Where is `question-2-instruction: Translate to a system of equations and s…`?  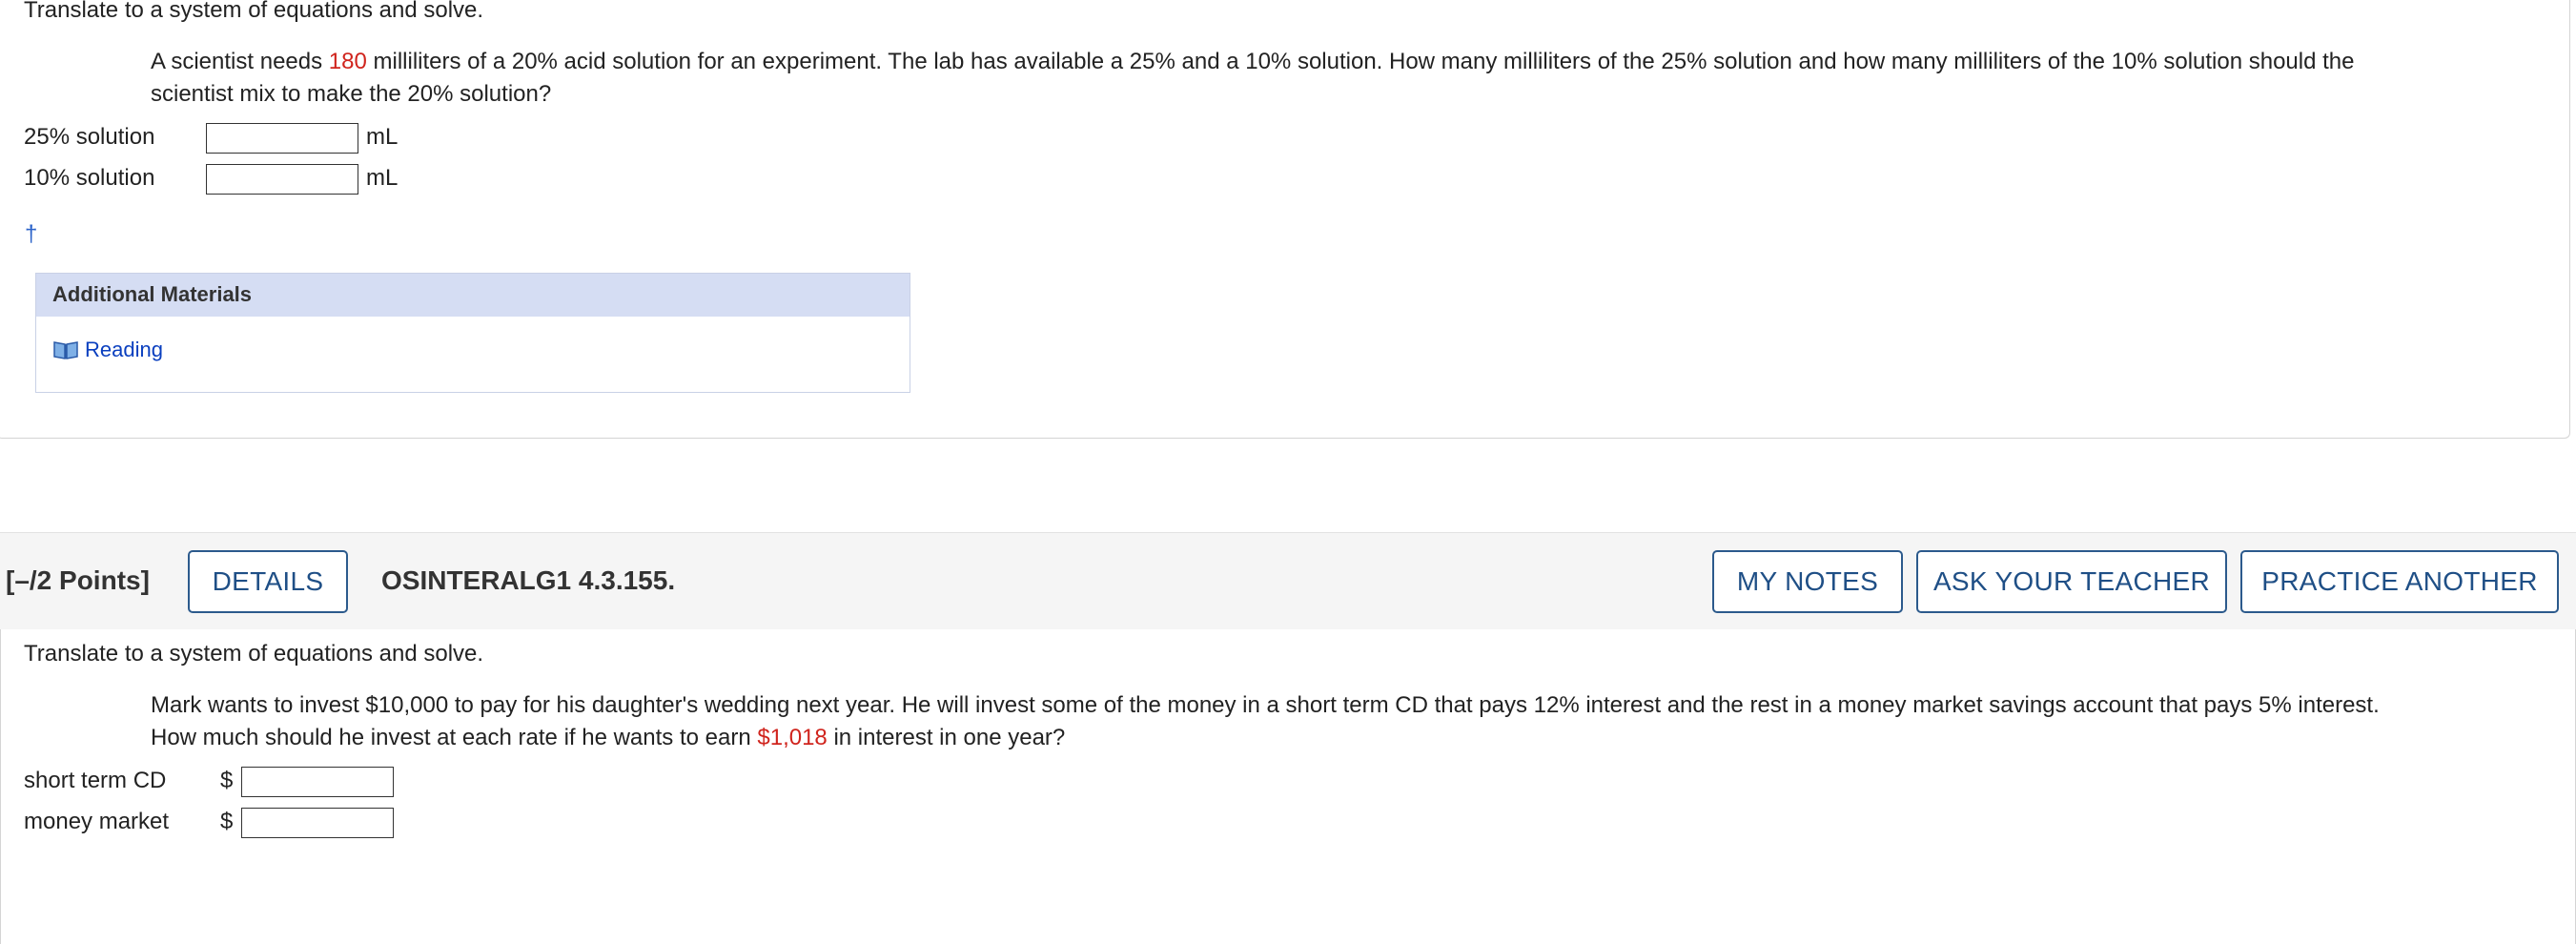
question-2-instruction: Translate to a system of equations and s… is located at coordinates (254, 654).